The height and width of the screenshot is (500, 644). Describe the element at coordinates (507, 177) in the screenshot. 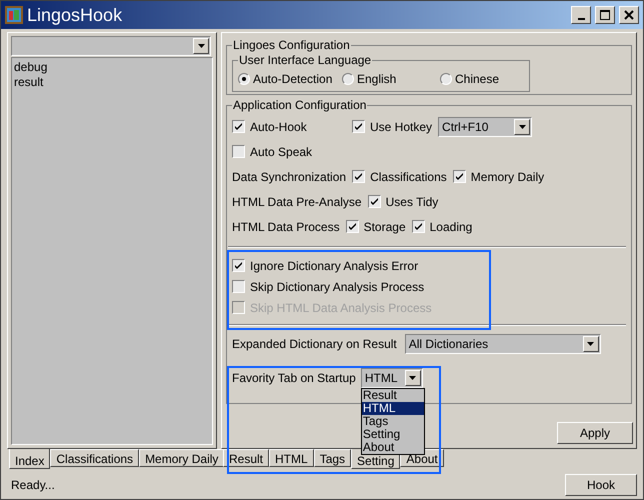

I see `checkbox-label: Memory Daily` at that location.